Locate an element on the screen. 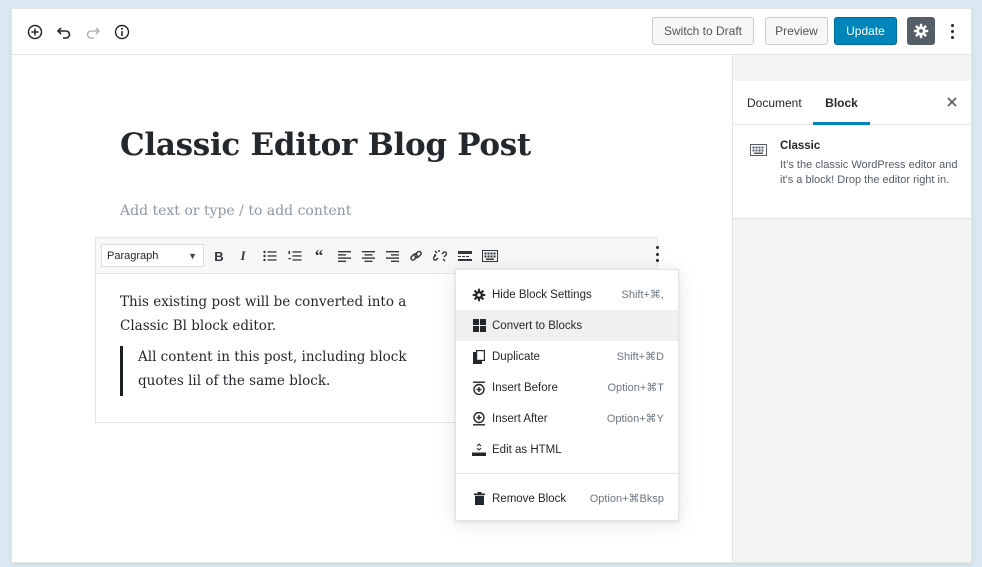  close-icon is located at coordinates (952, 102).